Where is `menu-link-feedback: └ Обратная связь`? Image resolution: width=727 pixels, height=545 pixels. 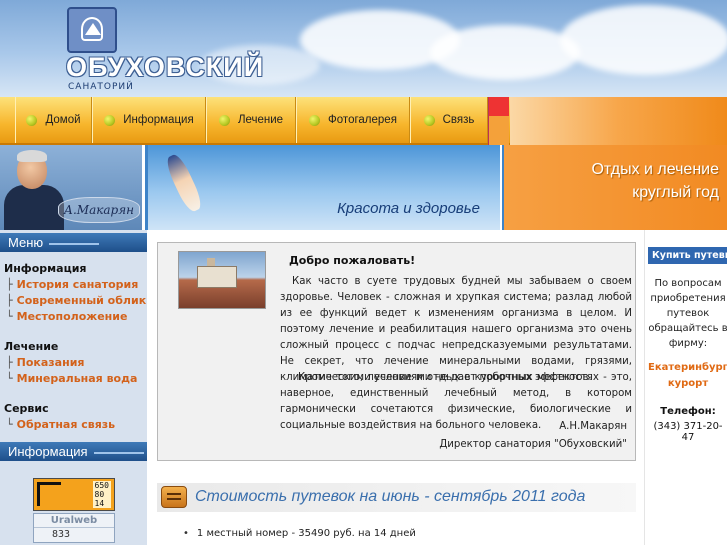
menu-link-feedback: └ Обратная связь is located at coordinates (75, 425).